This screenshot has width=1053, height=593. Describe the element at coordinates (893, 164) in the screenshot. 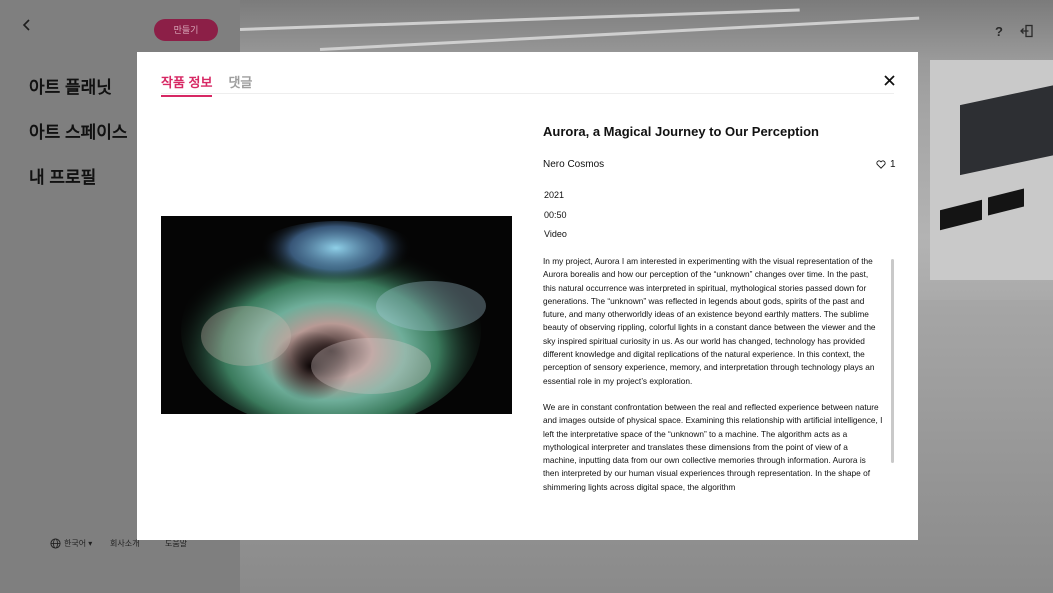

I see `like-count: 1` at that location.